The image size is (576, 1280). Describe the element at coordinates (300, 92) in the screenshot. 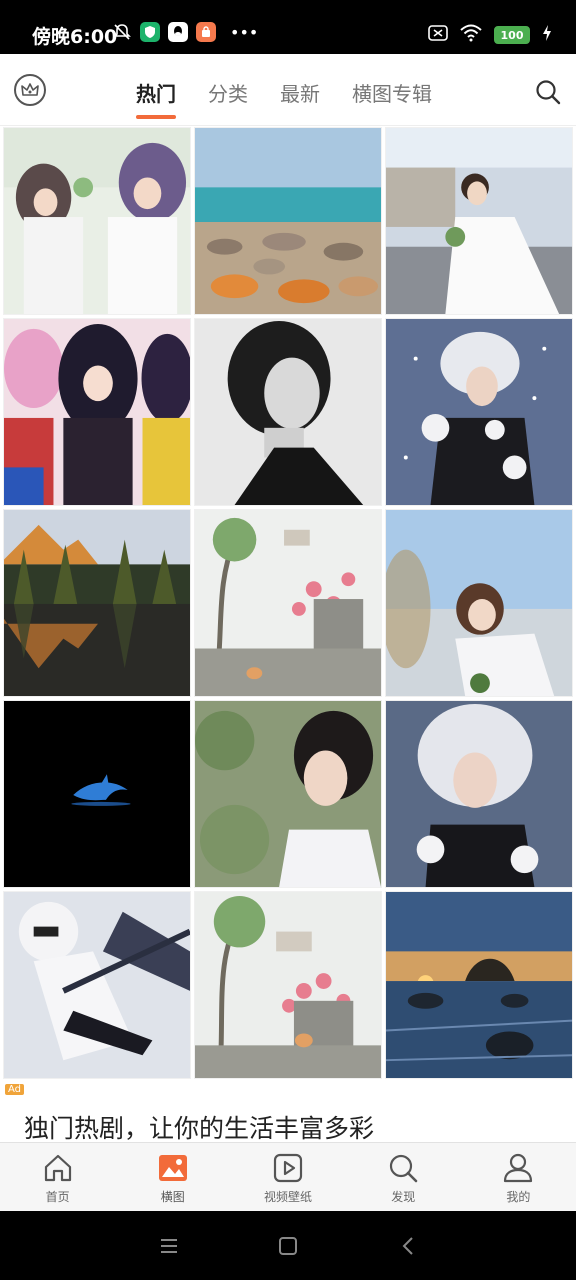

I see `tab-latest: 最新` at that location.